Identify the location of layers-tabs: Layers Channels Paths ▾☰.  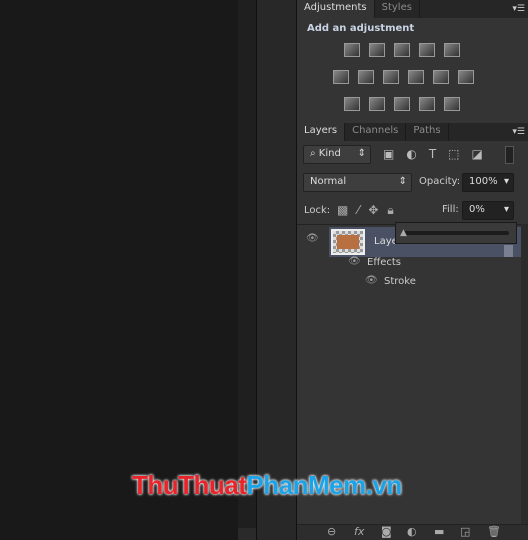
(412, 132).